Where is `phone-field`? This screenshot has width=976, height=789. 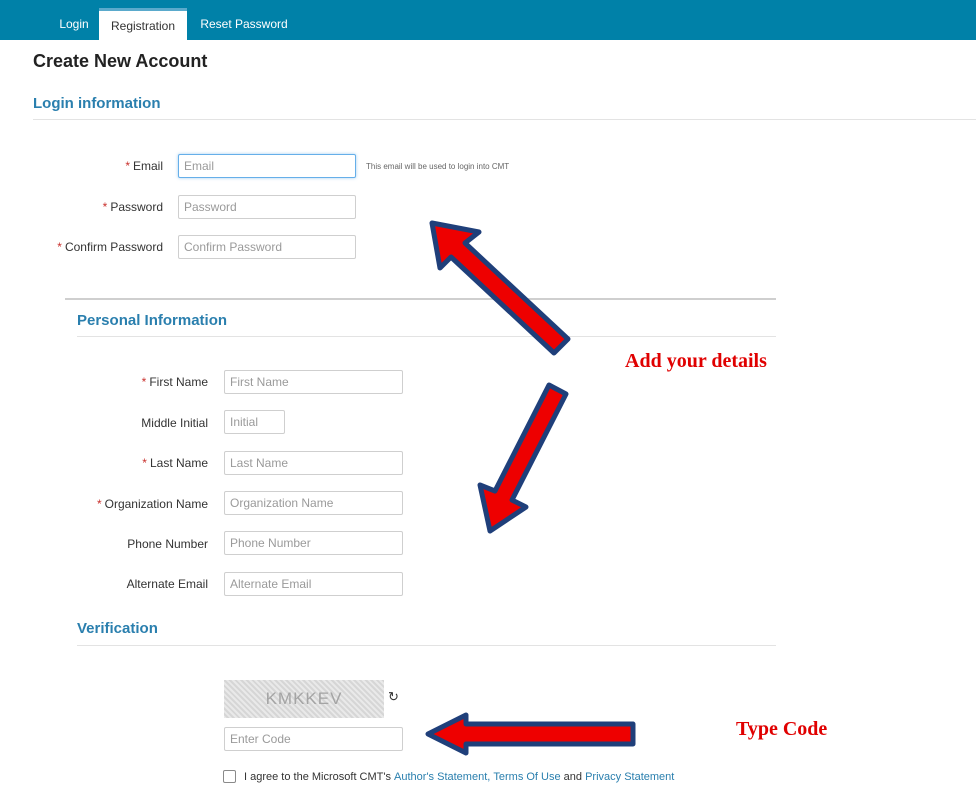
phone-field is located at coordinates (313, 543).